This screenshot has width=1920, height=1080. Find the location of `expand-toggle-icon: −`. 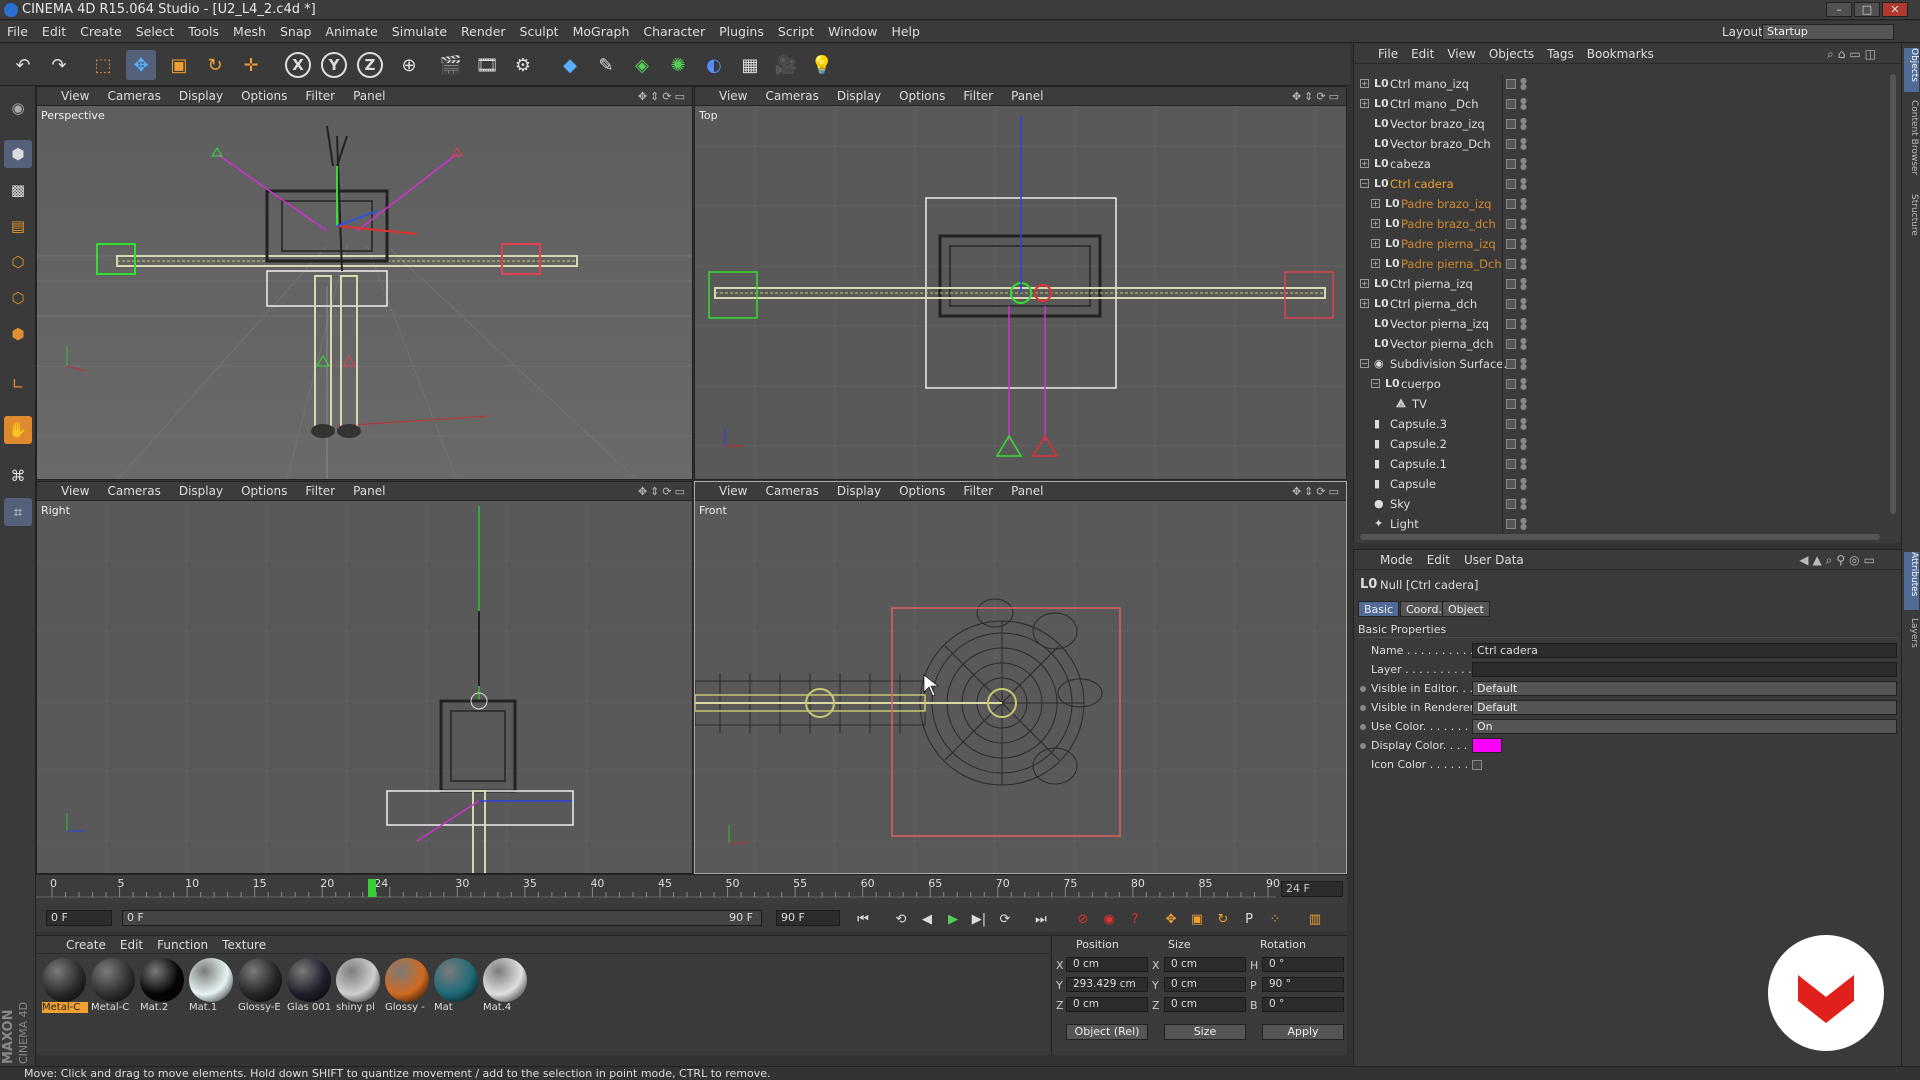

expand-toggle-icon: − is located at coordinates (1364, 183).